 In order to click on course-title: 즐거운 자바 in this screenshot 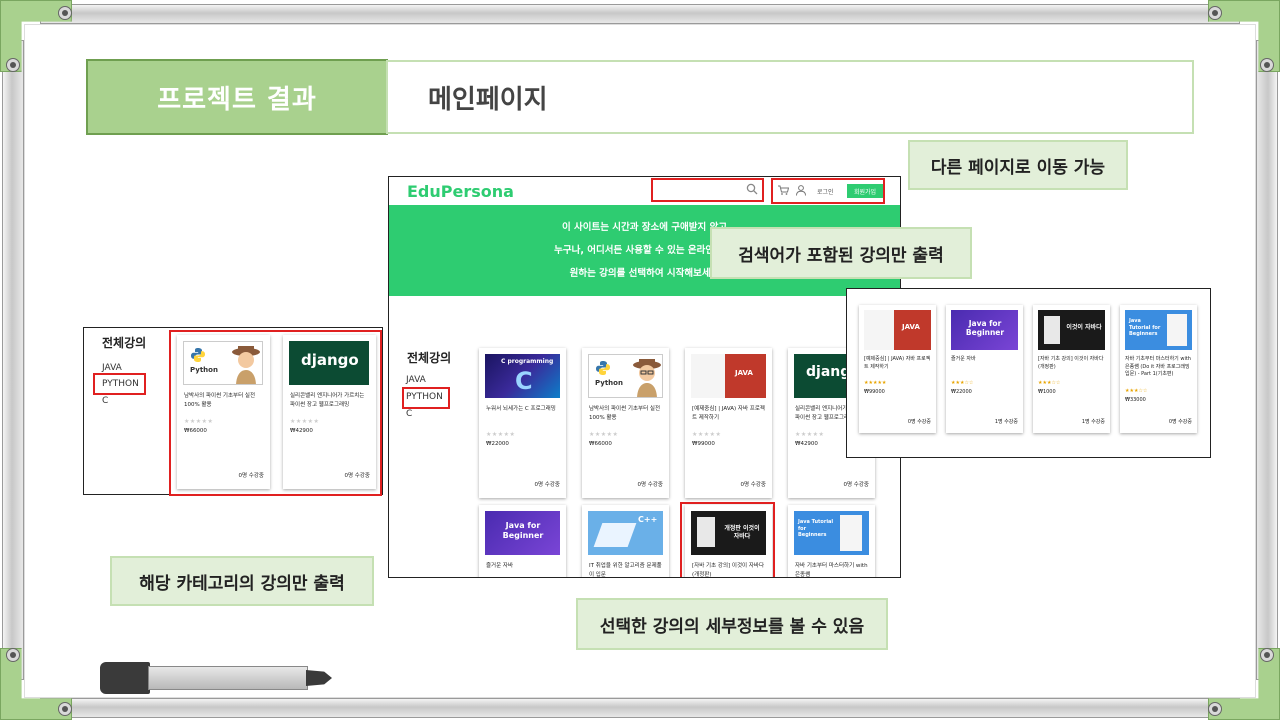, I will do `click(963, 359)`.